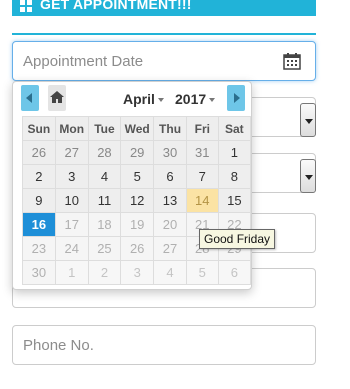  What do you see at coordinates (104, 200) in the screenshot?
I see `day-cell: 11` at bounding box center [104, 200].